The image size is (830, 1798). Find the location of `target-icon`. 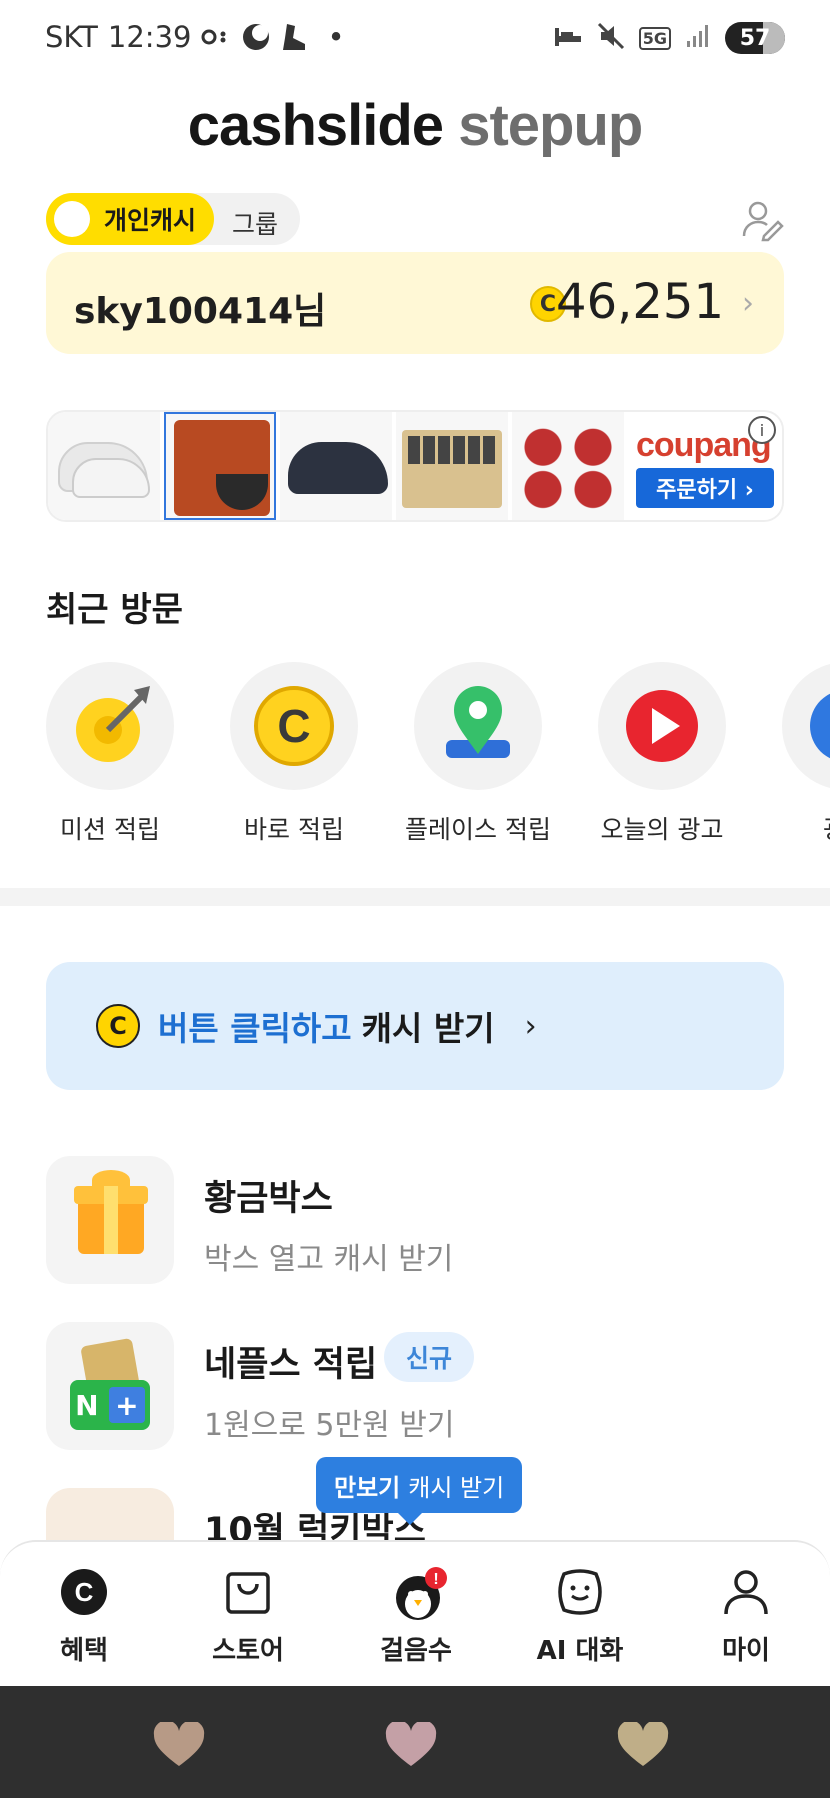

target-icon is located at coordinates (110, 726).